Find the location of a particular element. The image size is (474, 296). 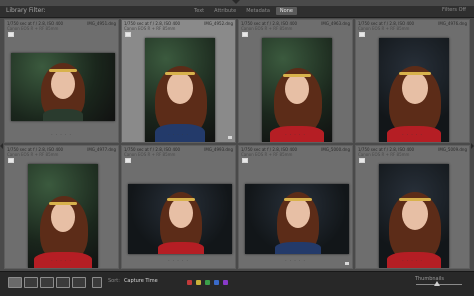

compare-view-icon is located at coordinates (47, 282).